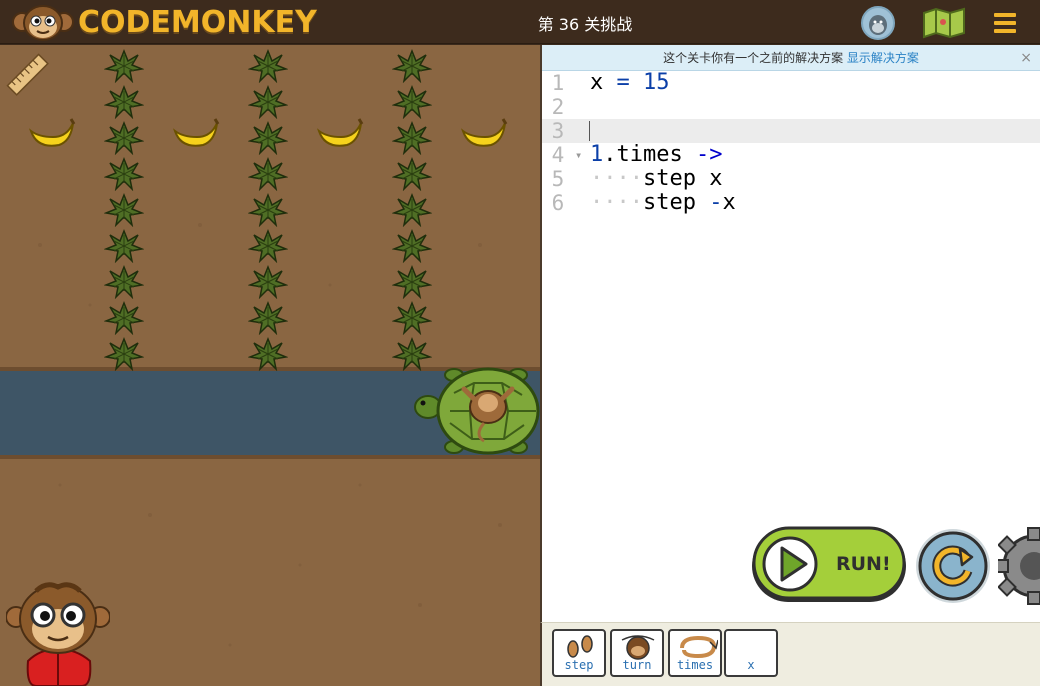 The image size is (1040, 686). I want to click on footprints-icon, so click(580, 646).